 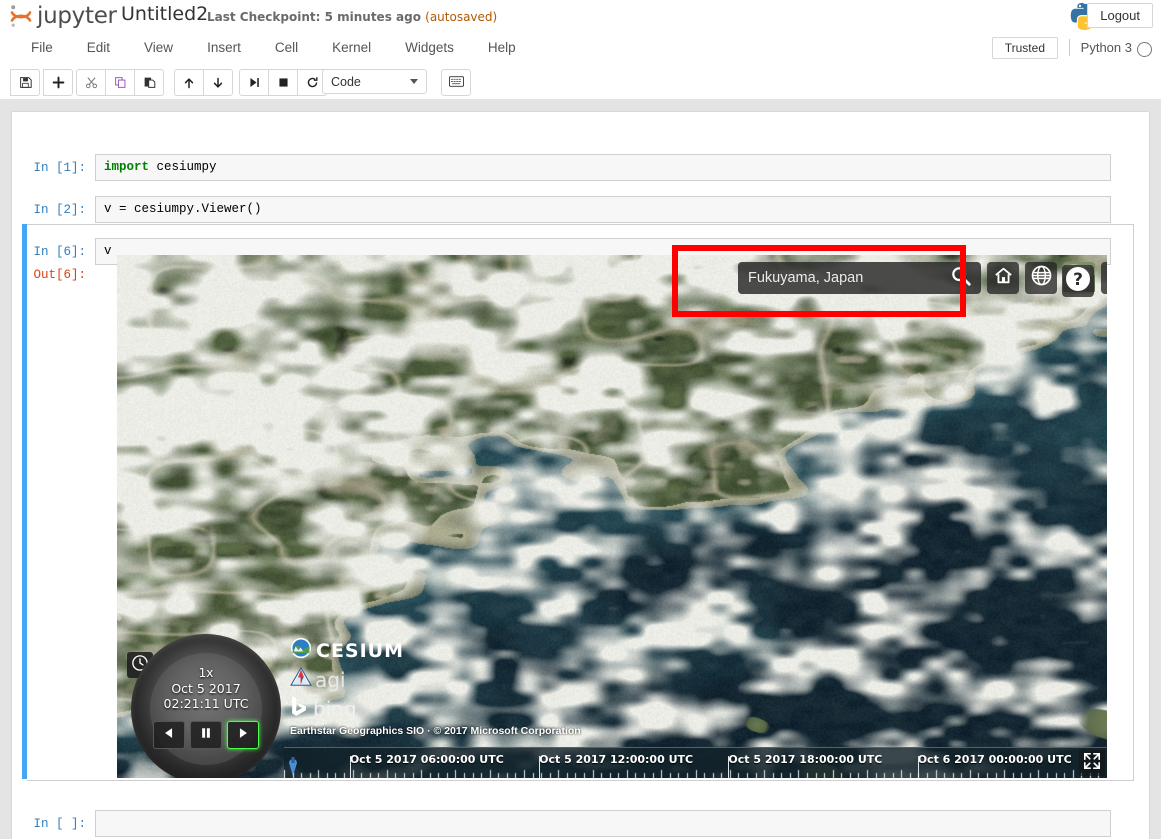 I want to click on fullscreen-button, so click(x=1092, y=763).